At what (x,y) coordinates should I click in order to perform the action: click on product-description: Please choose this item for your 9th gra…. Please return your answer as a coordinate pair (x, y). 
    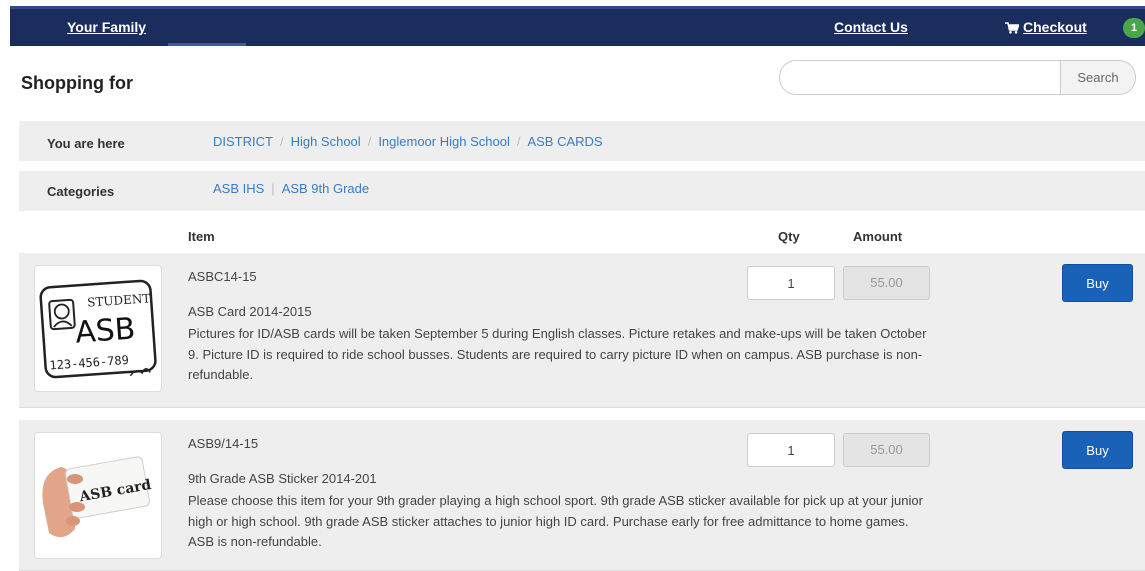
    Looking at the image, I should click on (555, 521).